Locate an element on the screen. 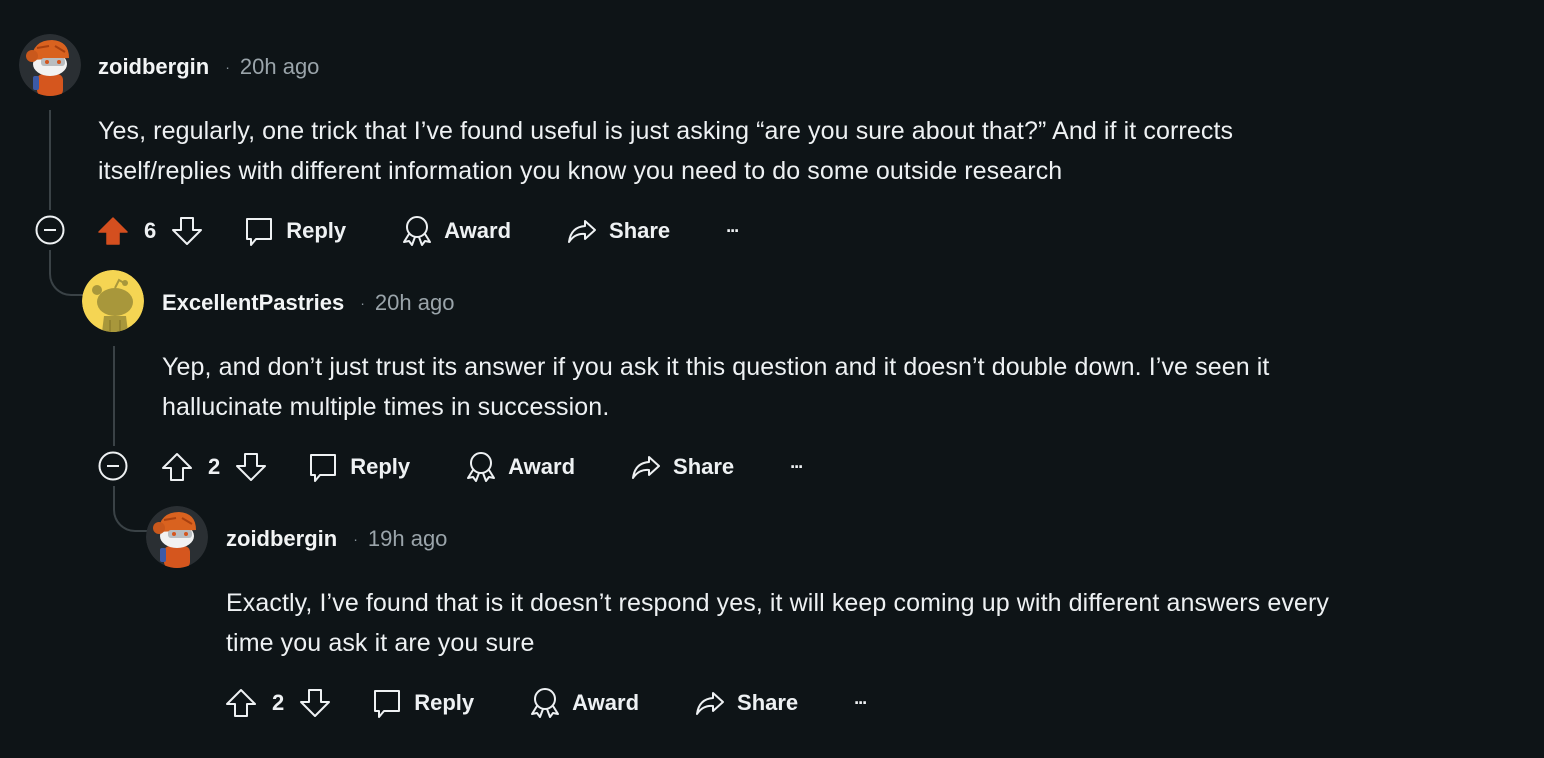  comment-meta: zoidbergin · 20h ago is located at coordinates (208, 67).